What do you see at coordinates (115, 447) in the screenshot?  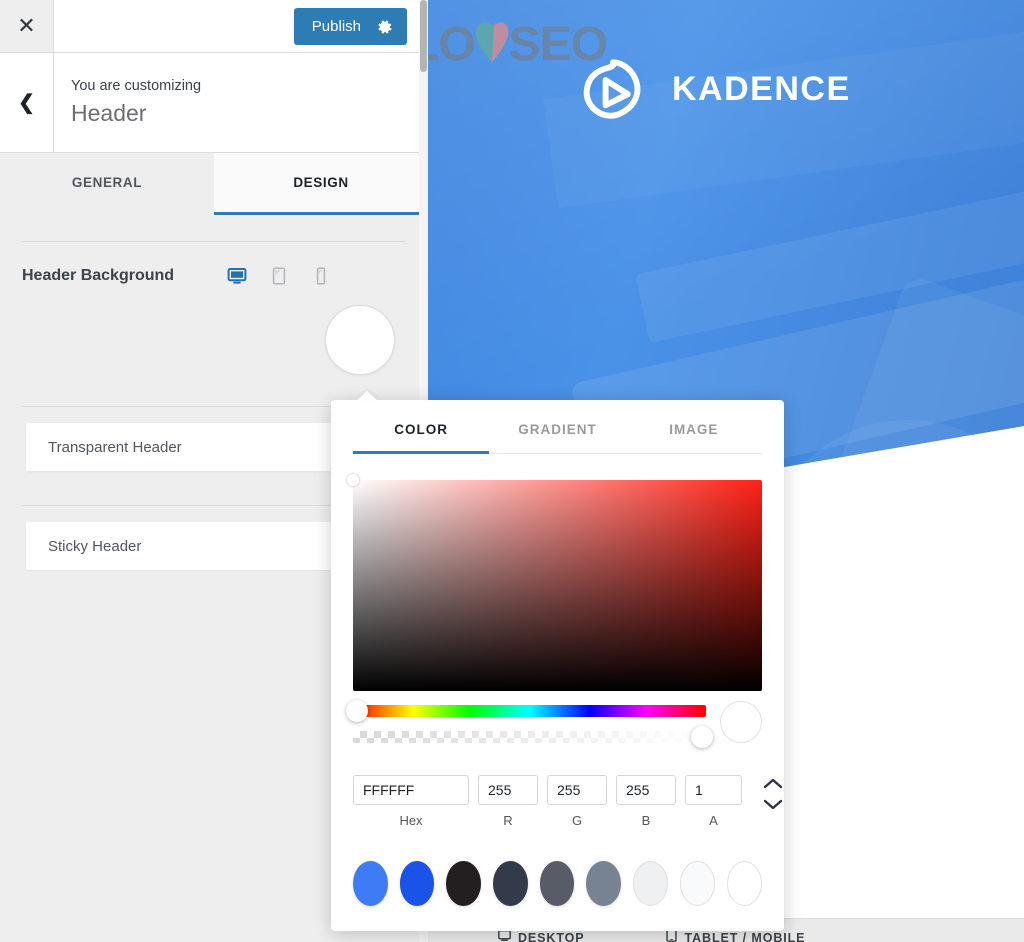 I see `transparent-header-label: Transparent Header` at bounding box center [115, 447].